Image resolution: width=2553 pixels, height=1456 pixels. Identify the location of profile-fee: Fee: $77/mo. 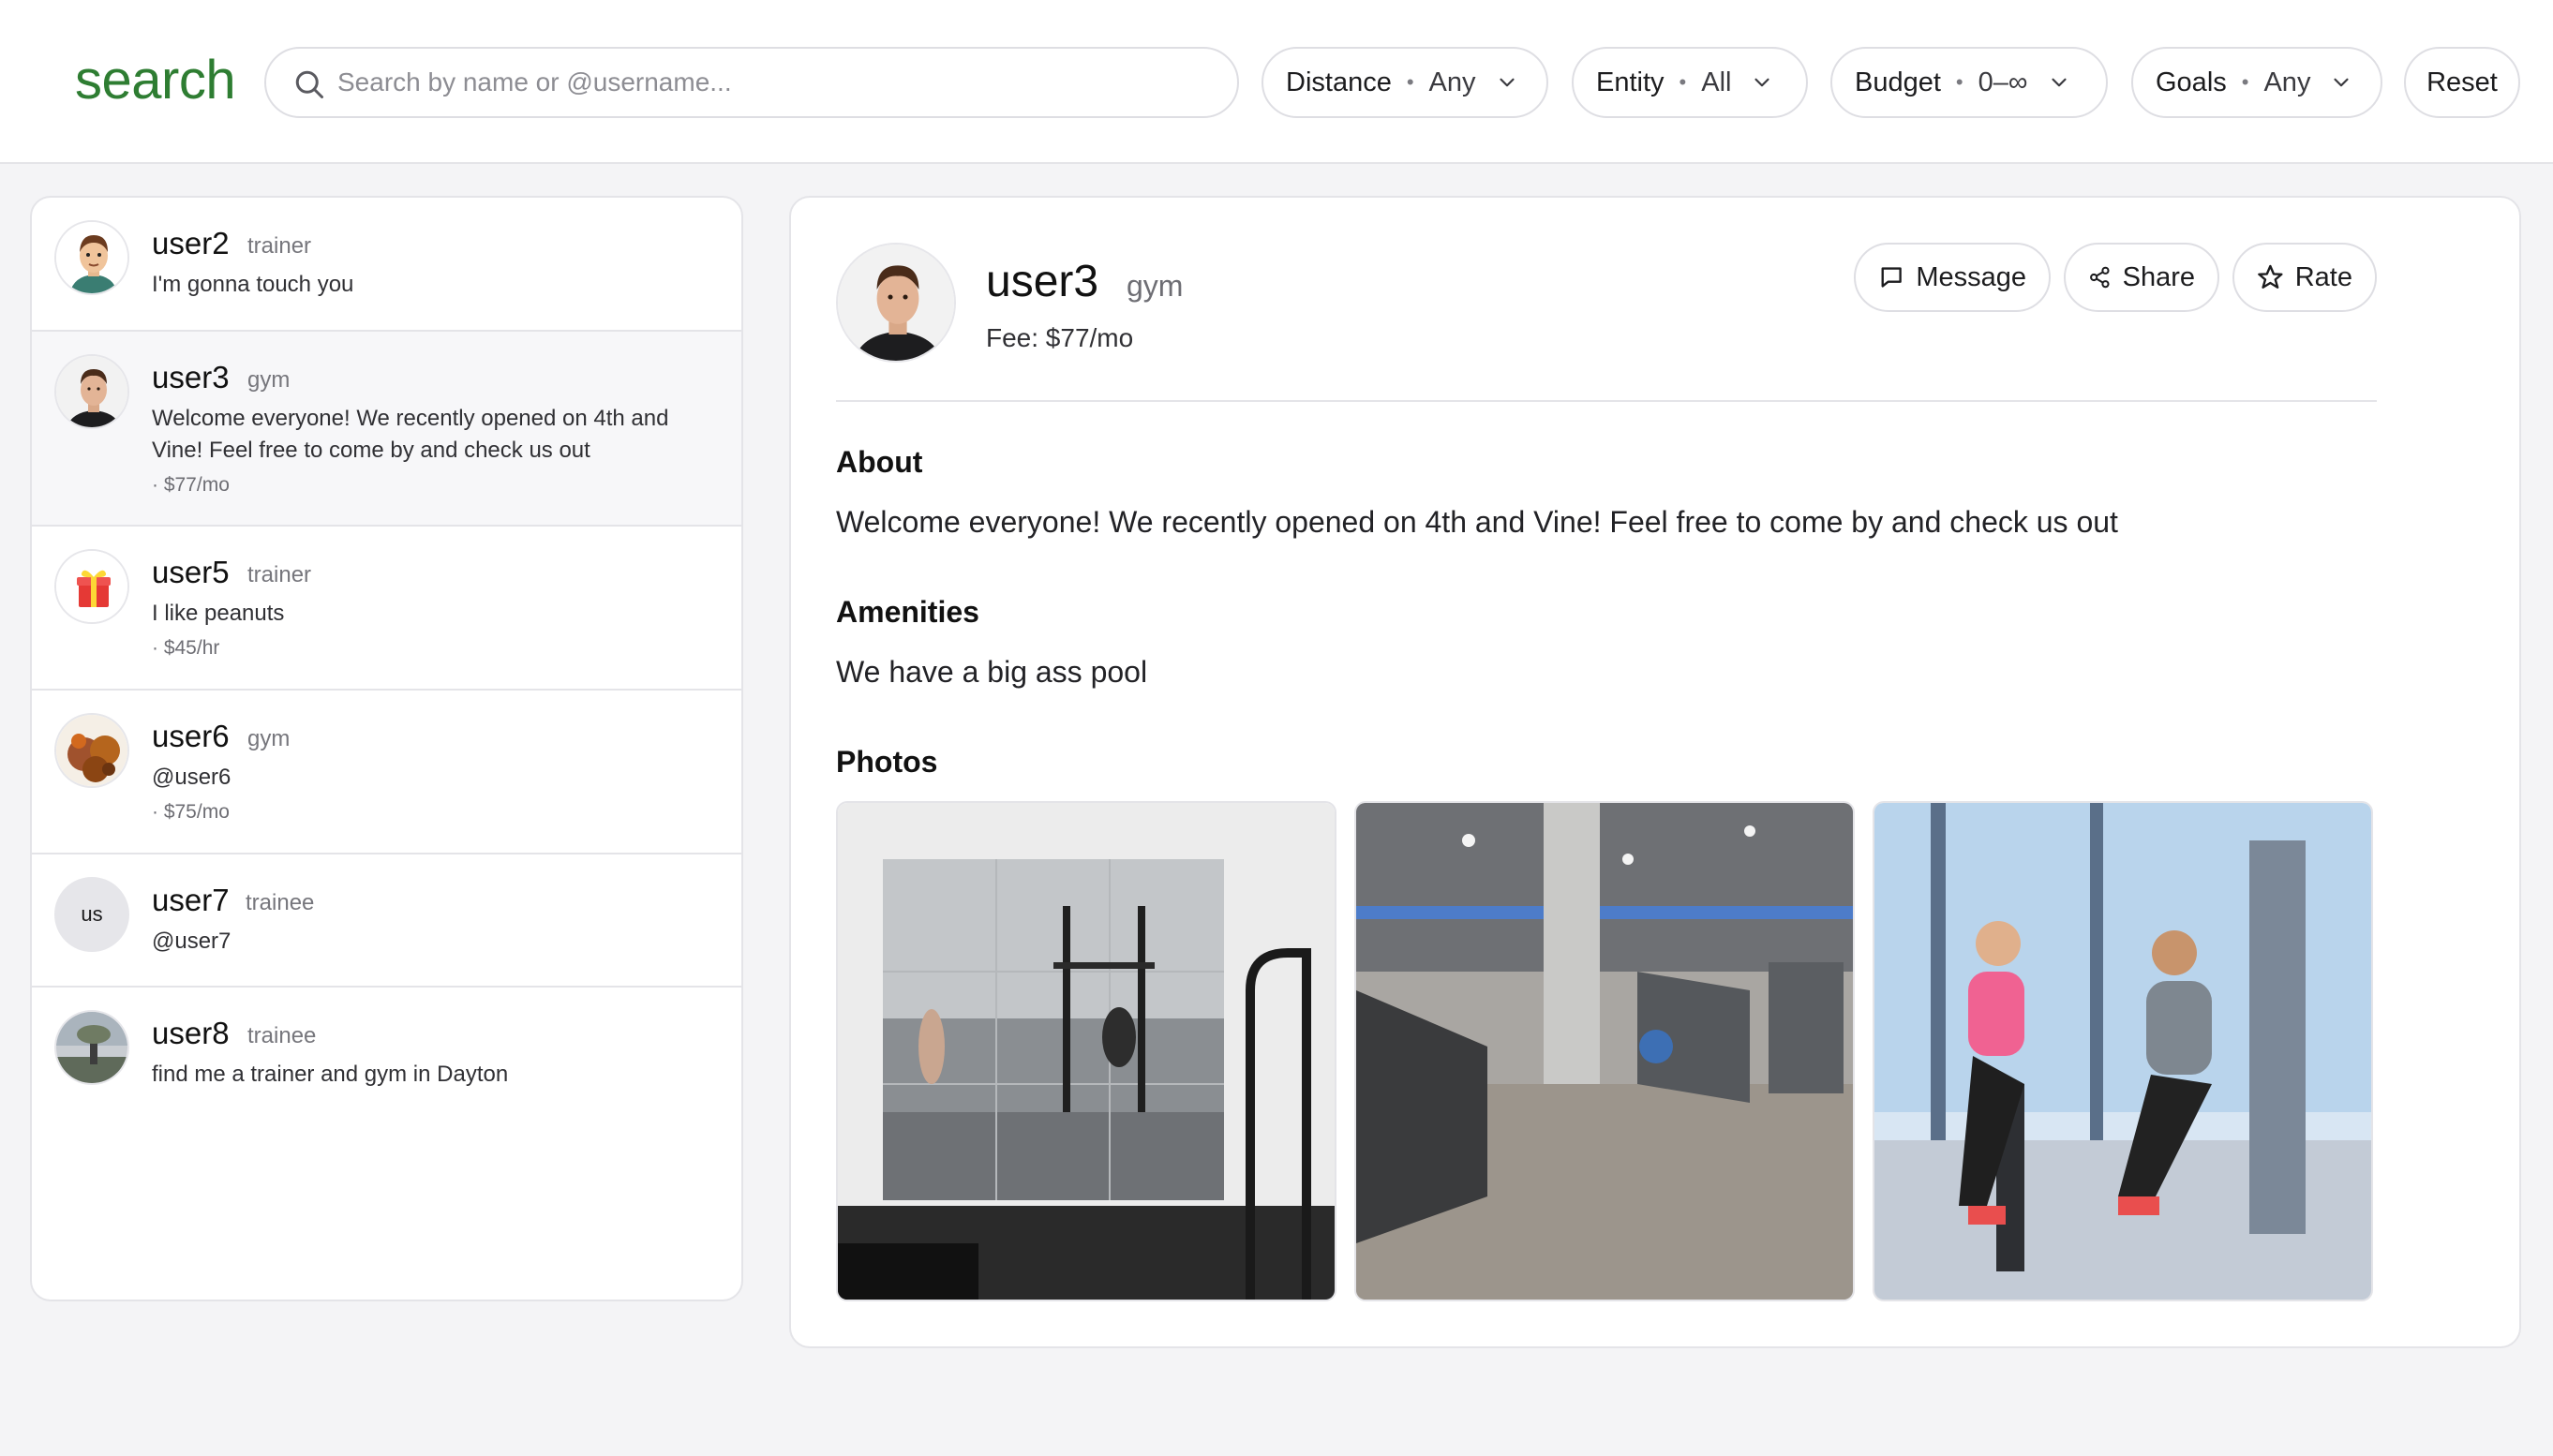
(1060, 337).